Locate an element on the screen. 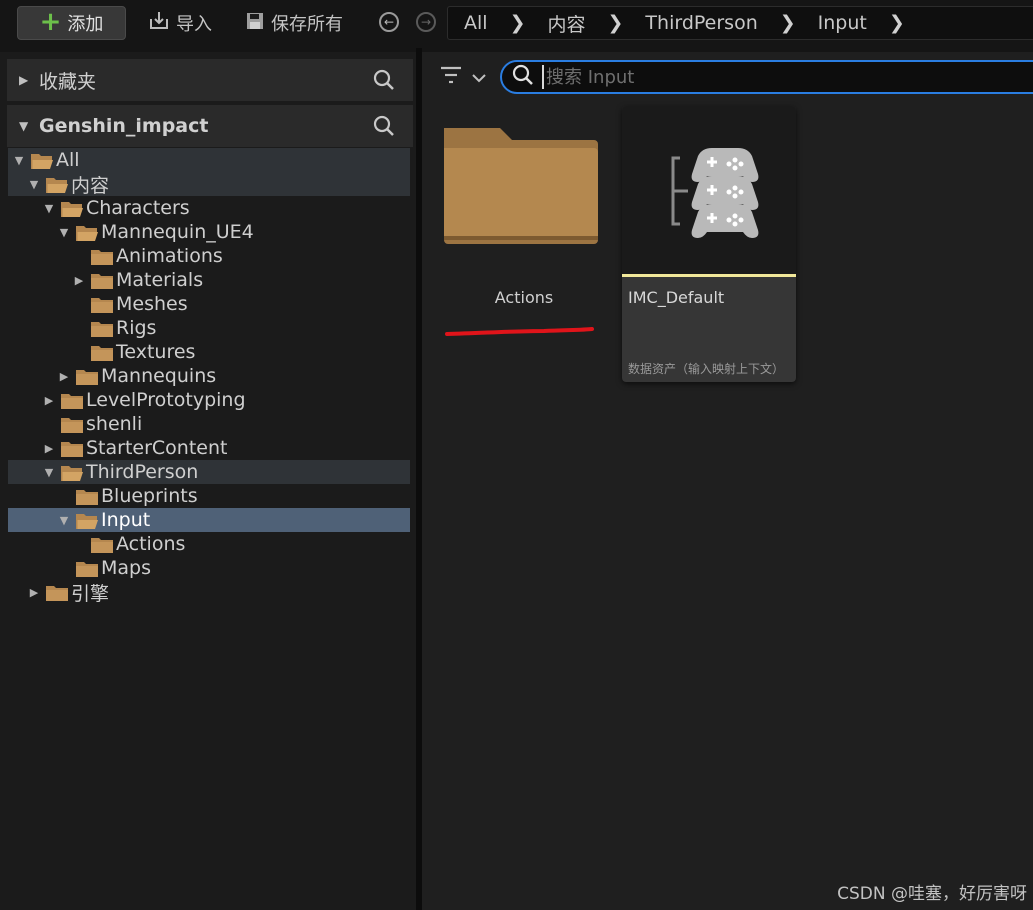  tree-item: ▶ StarterContent is located at coordinates (209, 448).